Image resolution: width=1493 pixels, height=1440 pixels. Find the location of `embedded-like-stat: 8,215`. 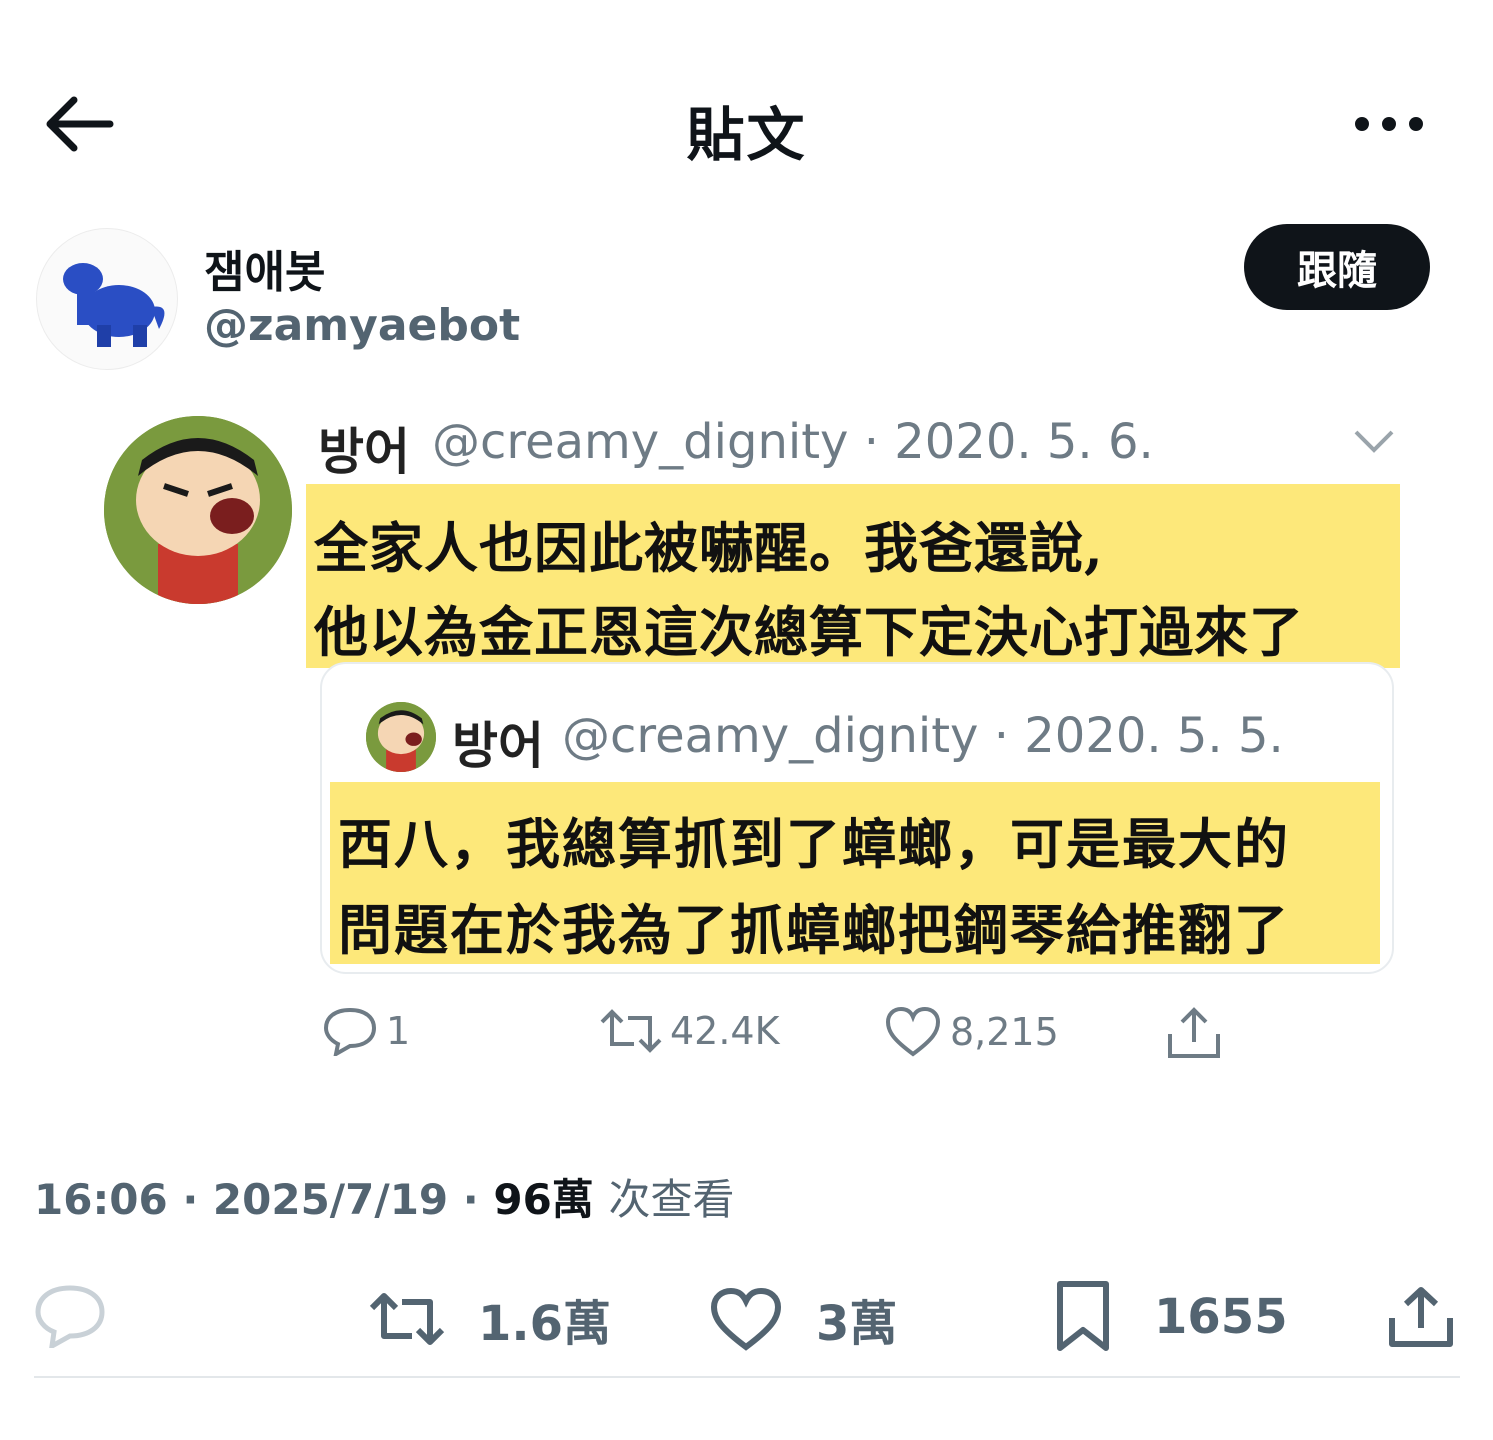

embedded-like-stat: 8,215 is located at coordinates (971, 1032).